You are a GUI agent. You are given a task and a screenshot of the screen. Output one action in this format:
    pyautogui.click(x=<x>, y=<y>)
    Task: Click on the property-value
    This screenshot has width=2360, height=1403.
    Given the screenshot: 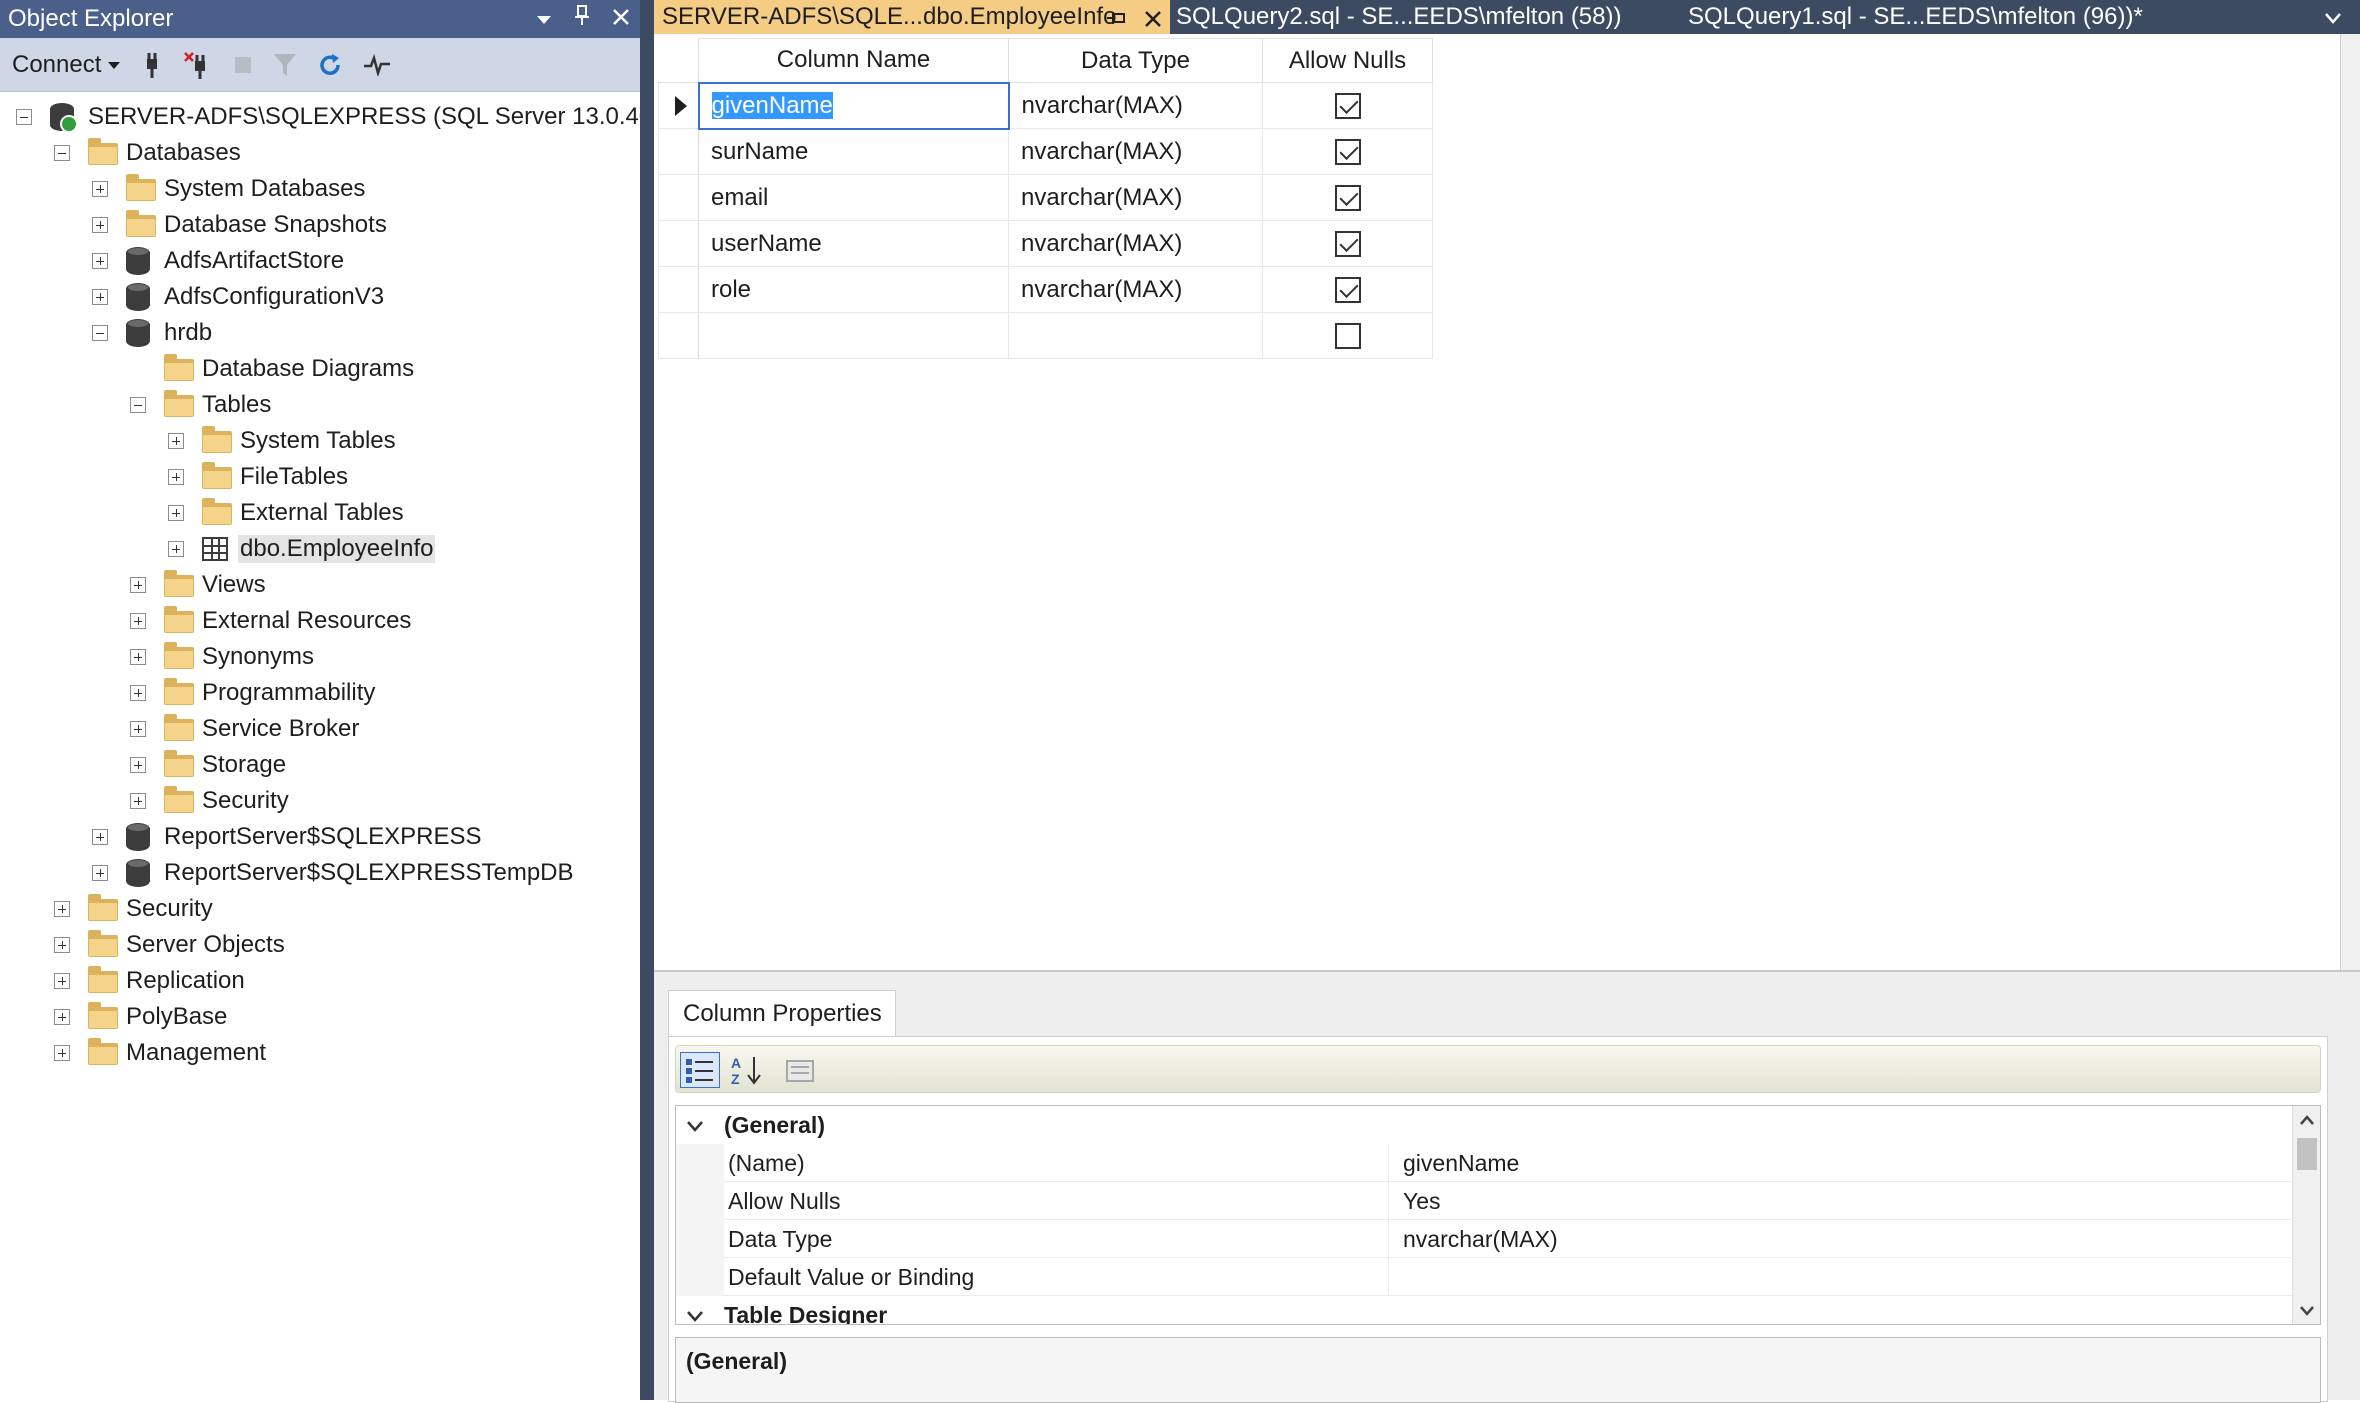 What is the action you would take?
    pyautogui.click(x=1840, y=1277)
    